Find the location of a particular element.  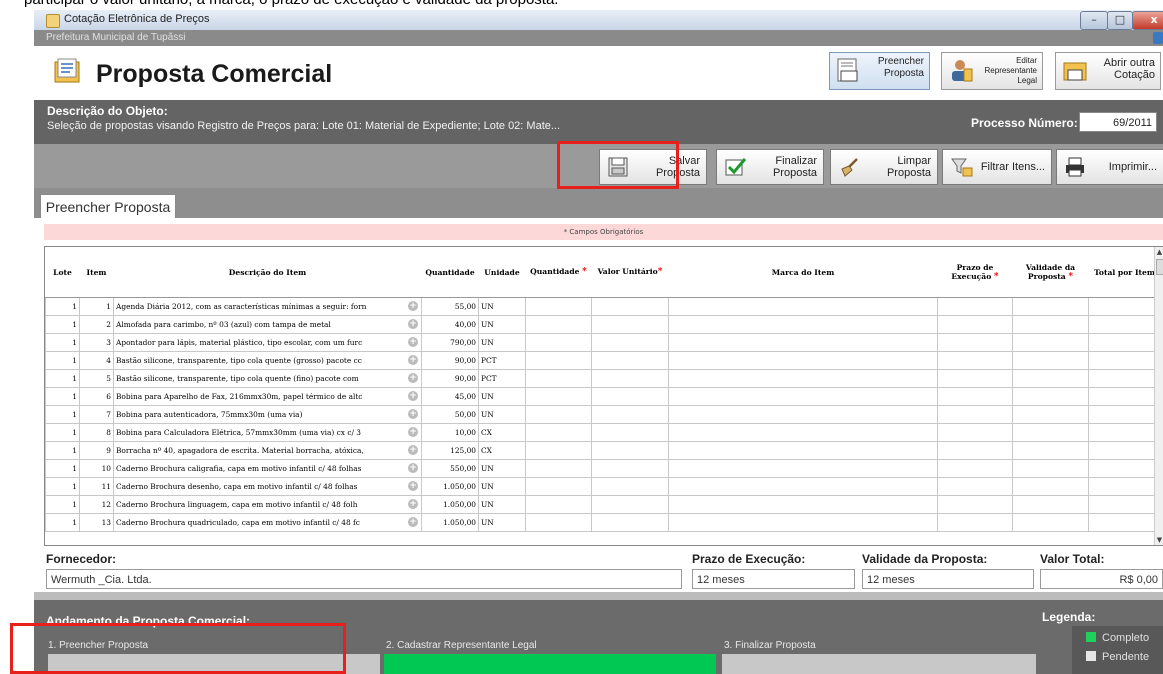

salvar-proposta-button: Salvar Proposta is located at coordinates (653, 167).